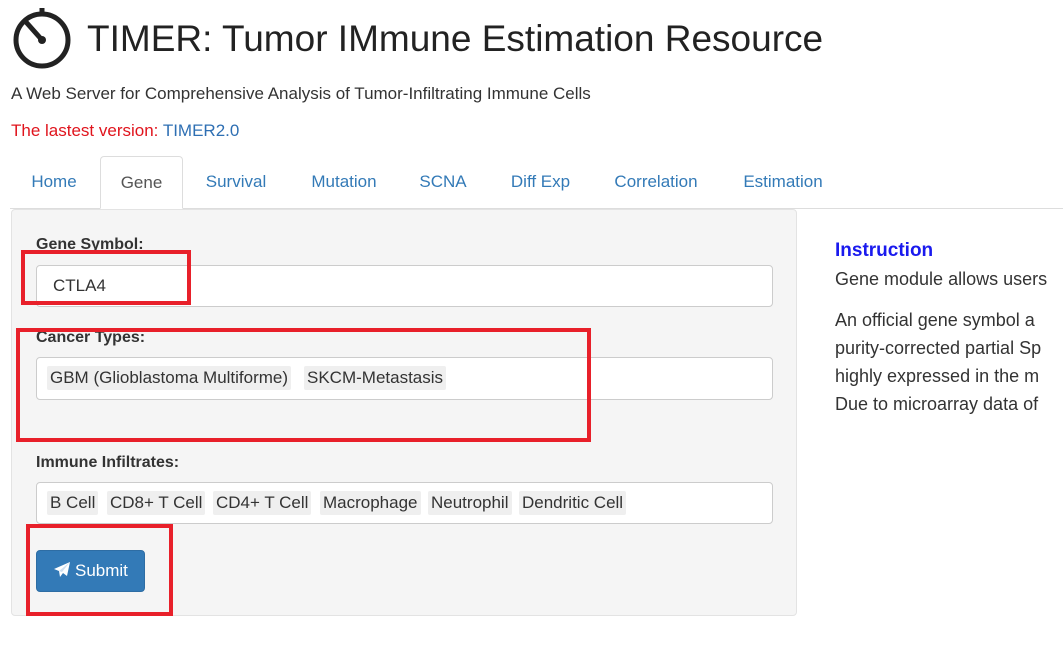  I want to click on tab-mutation: Mutation, so click(344, 182).